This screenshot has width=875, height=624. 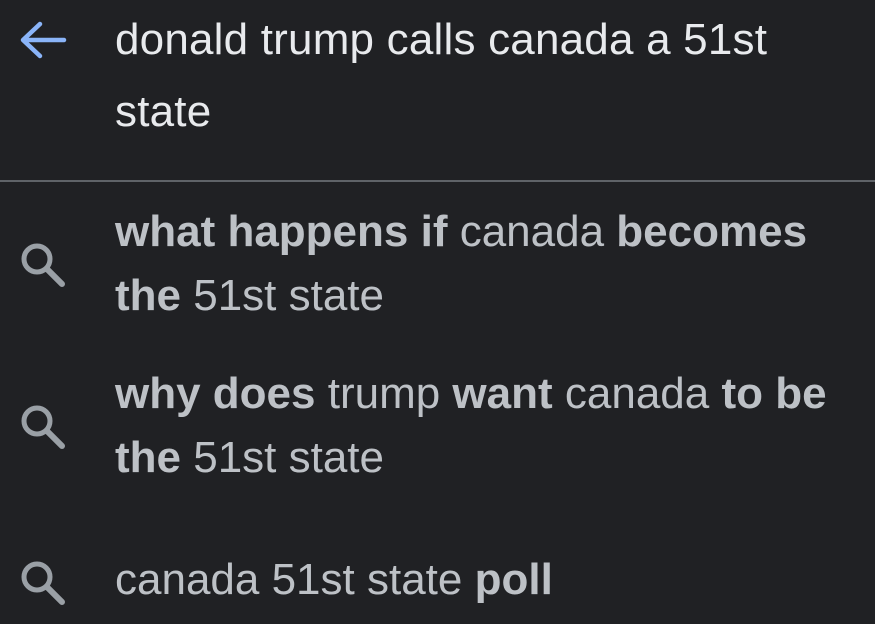 What do you see at coordinates (437, 181) in the screenshot?
I see `divider` at bounding box center [437, 181].